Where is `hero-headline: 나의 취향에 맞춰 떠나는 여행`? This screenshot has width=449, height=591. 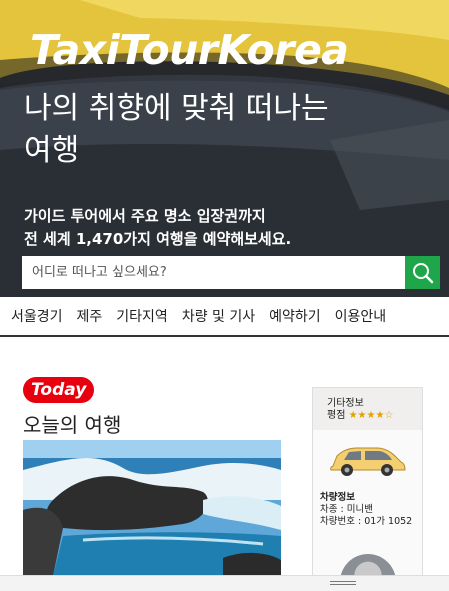
hero-headline: 나의 취향에 맞춰 떠나는 여행 is located at coordinates (224, 130).